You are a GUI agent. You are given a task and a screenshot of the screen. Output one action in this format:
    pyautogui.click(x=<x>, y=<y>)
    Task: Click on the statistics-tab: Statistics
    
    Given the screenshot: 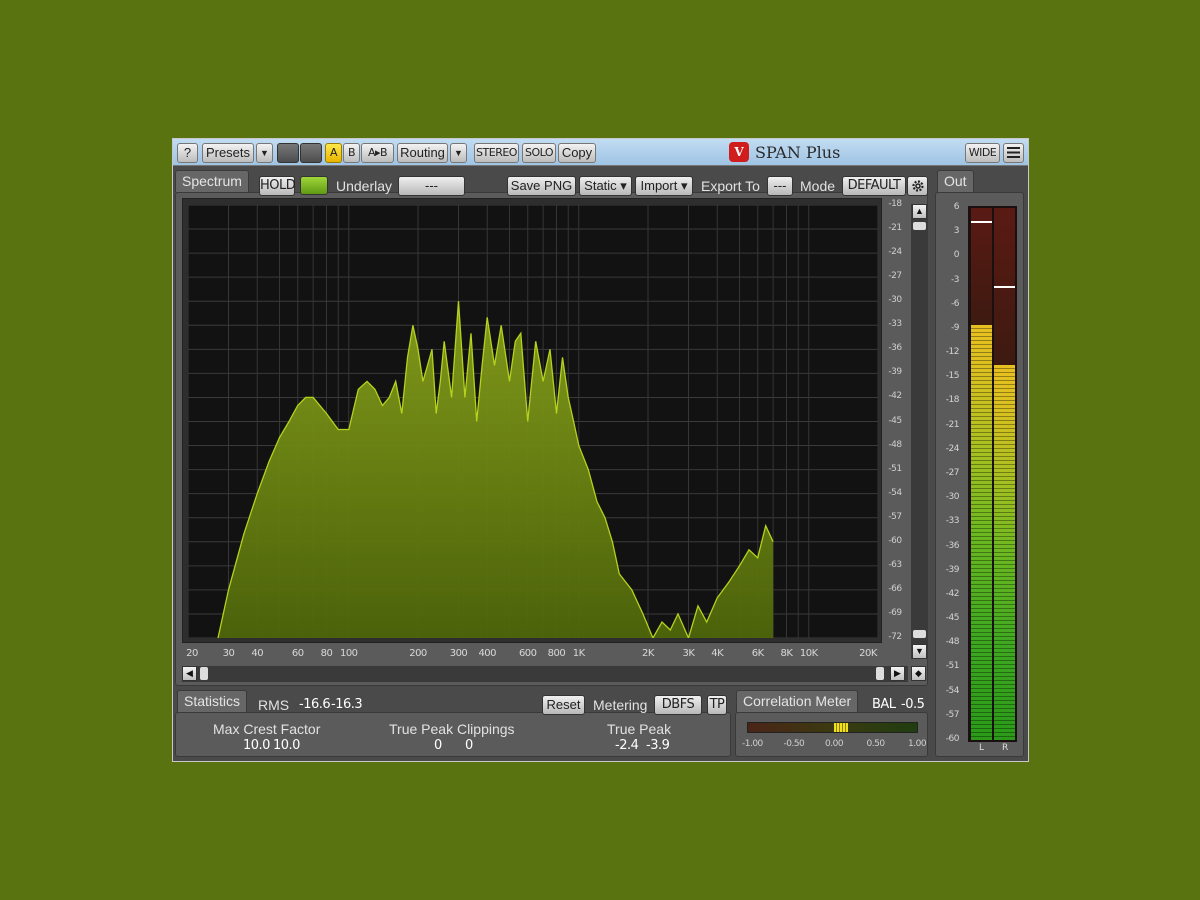 What is the action you would take?
    pyautogui.click(x=212, y=701)
    